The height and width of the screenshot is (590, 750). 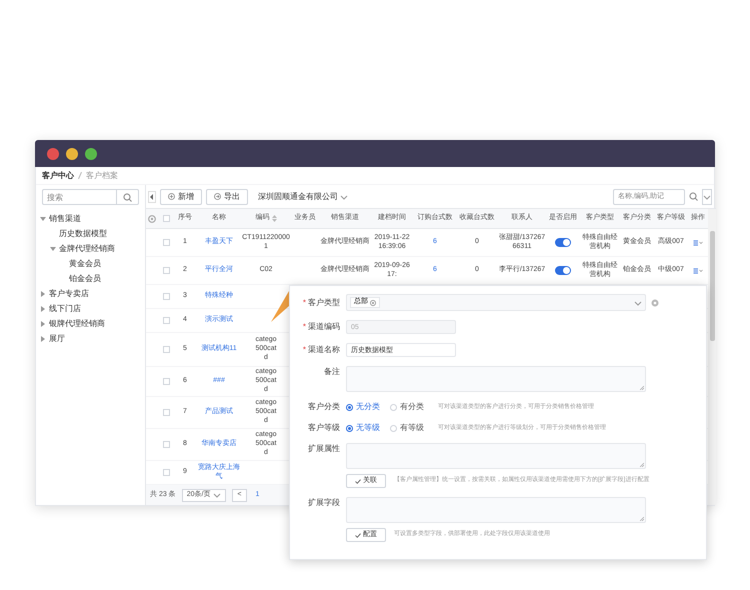 I want to click on breadcrumb-item: 客户中心, so click(x=58, y=176).